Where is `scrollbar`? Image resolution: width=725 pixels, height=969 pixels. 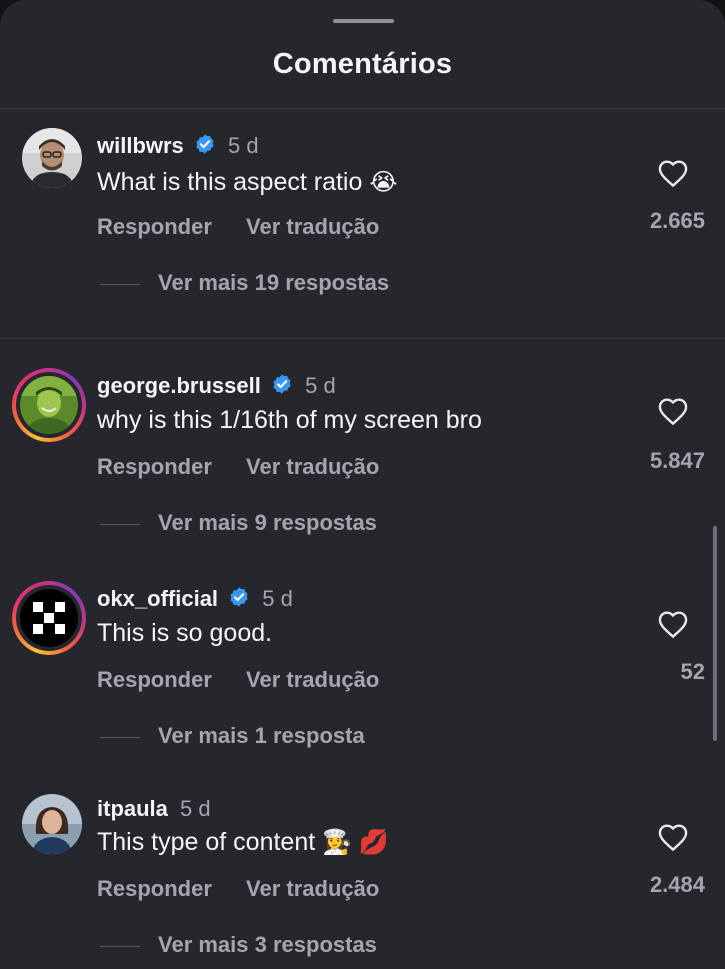 scrollbar is located at coordinates (715, 633).